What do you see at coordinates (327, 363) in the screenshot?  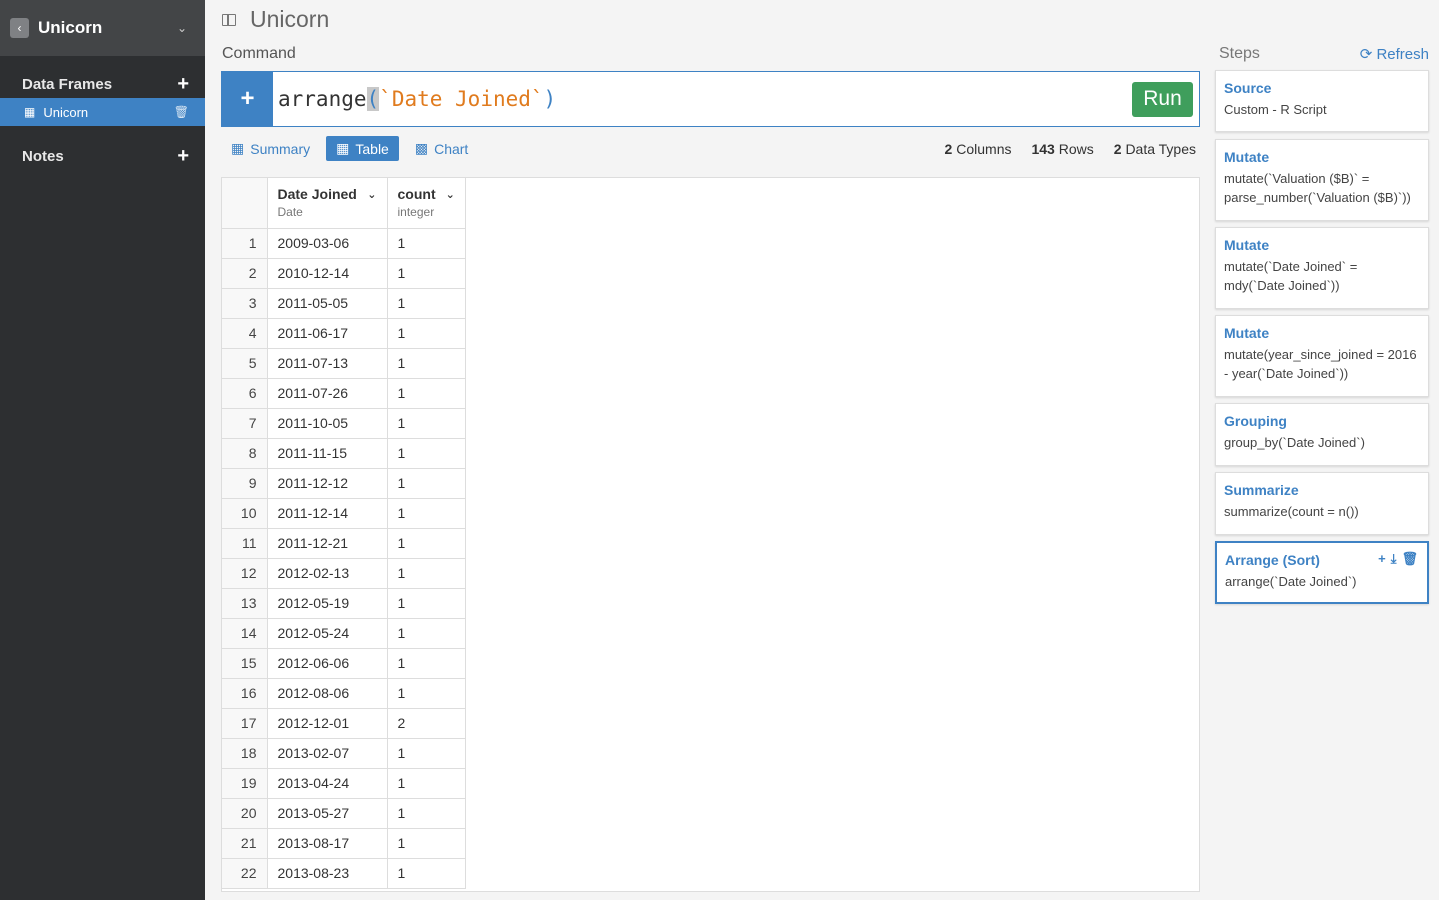 I see `table-cell: 2011-07-13` at bounding box center [327, 363].